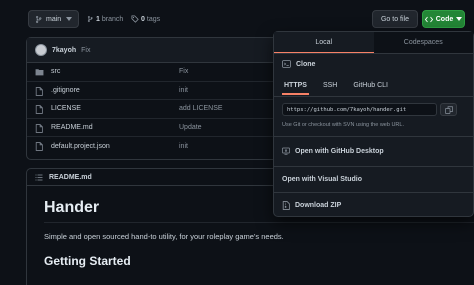  Describe the element at coordinates (286, 151) in the screenshot. I see `desktop-download-icon` at that location.